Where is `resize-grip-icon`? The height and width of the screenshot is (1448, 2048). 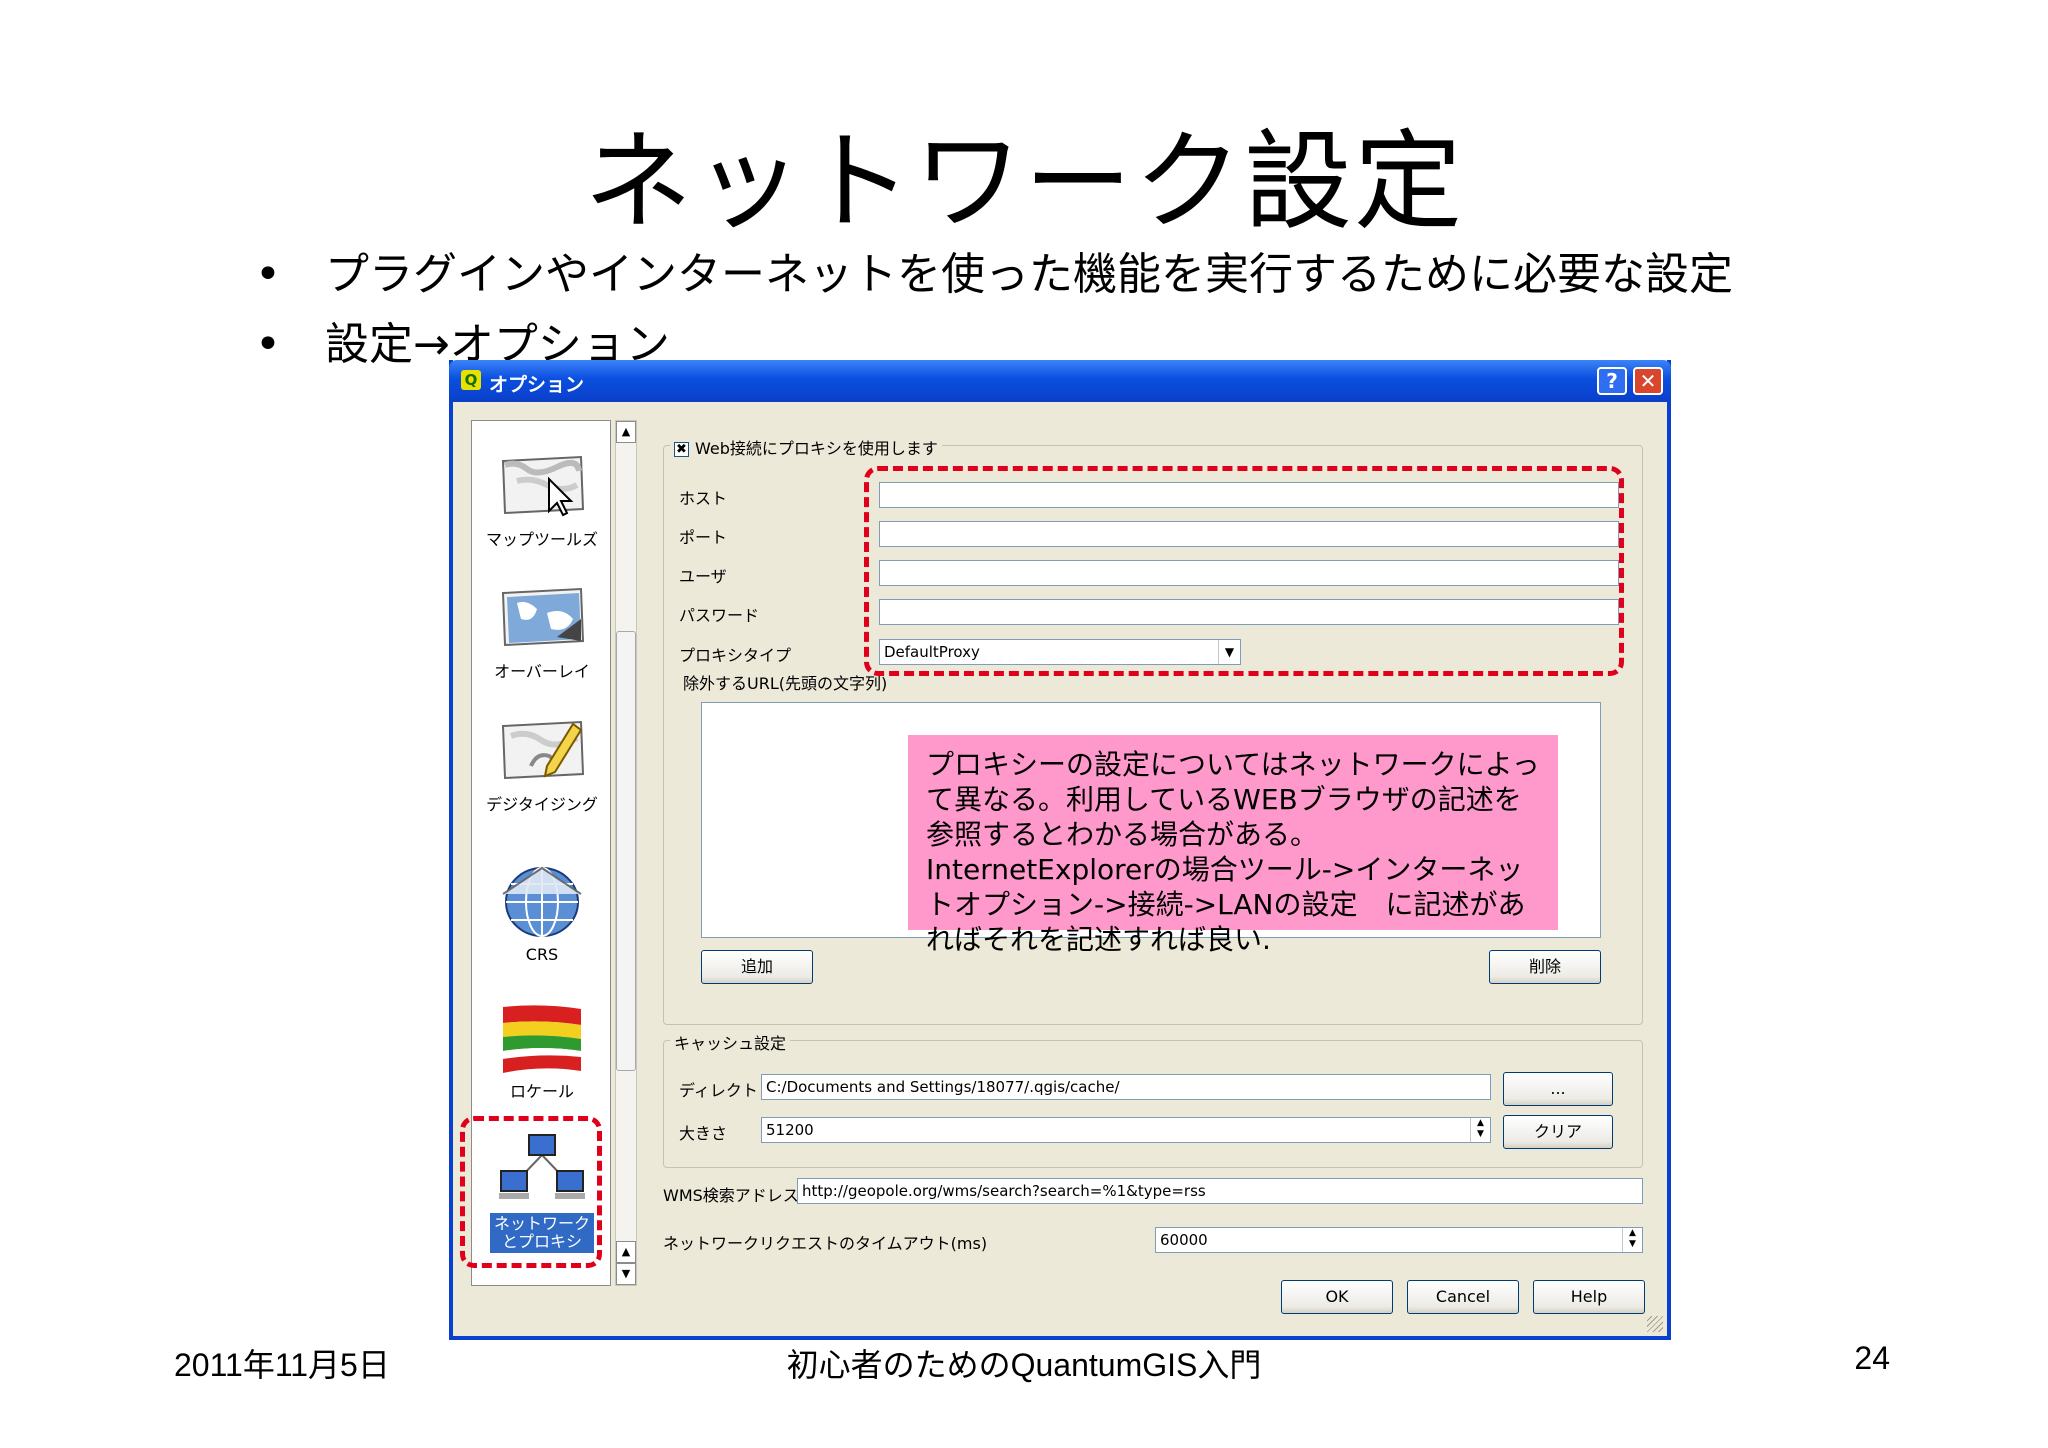
resize-grip-icon is located at coordinates (1655, 1324).